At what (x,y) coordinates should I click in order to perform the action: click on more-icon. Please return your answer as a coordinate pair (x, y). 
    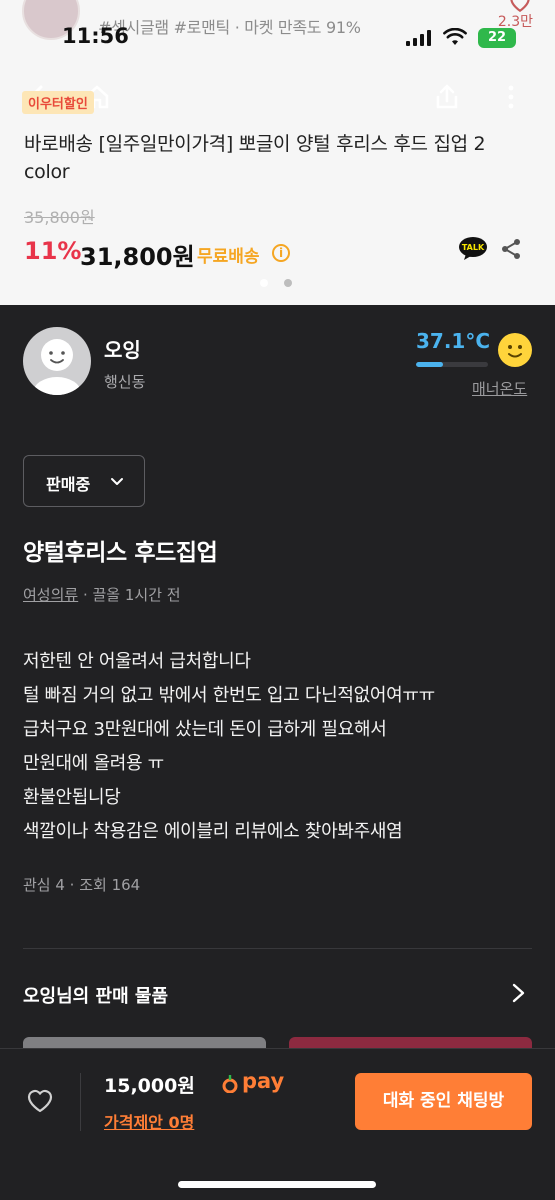
    Looking at the image, I should click on (511, 97).